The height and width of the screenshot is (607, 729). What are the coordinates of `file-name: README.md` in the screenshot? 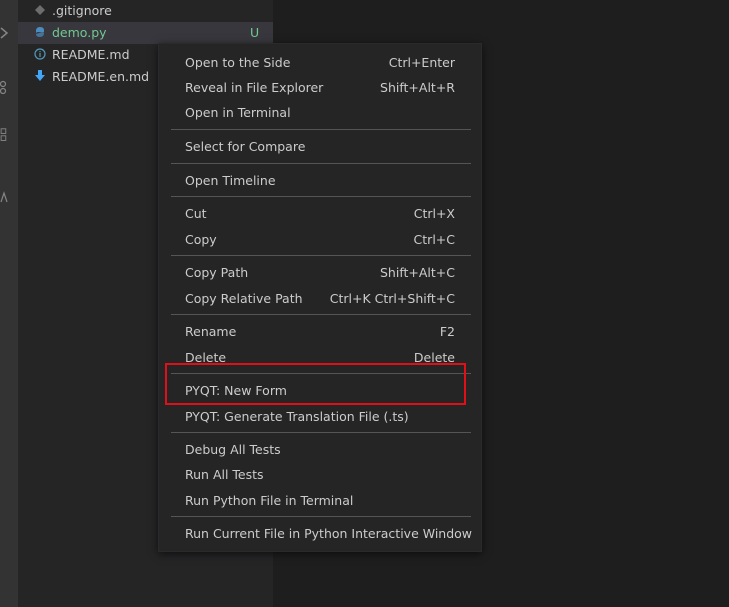 It's located at (91, 54).